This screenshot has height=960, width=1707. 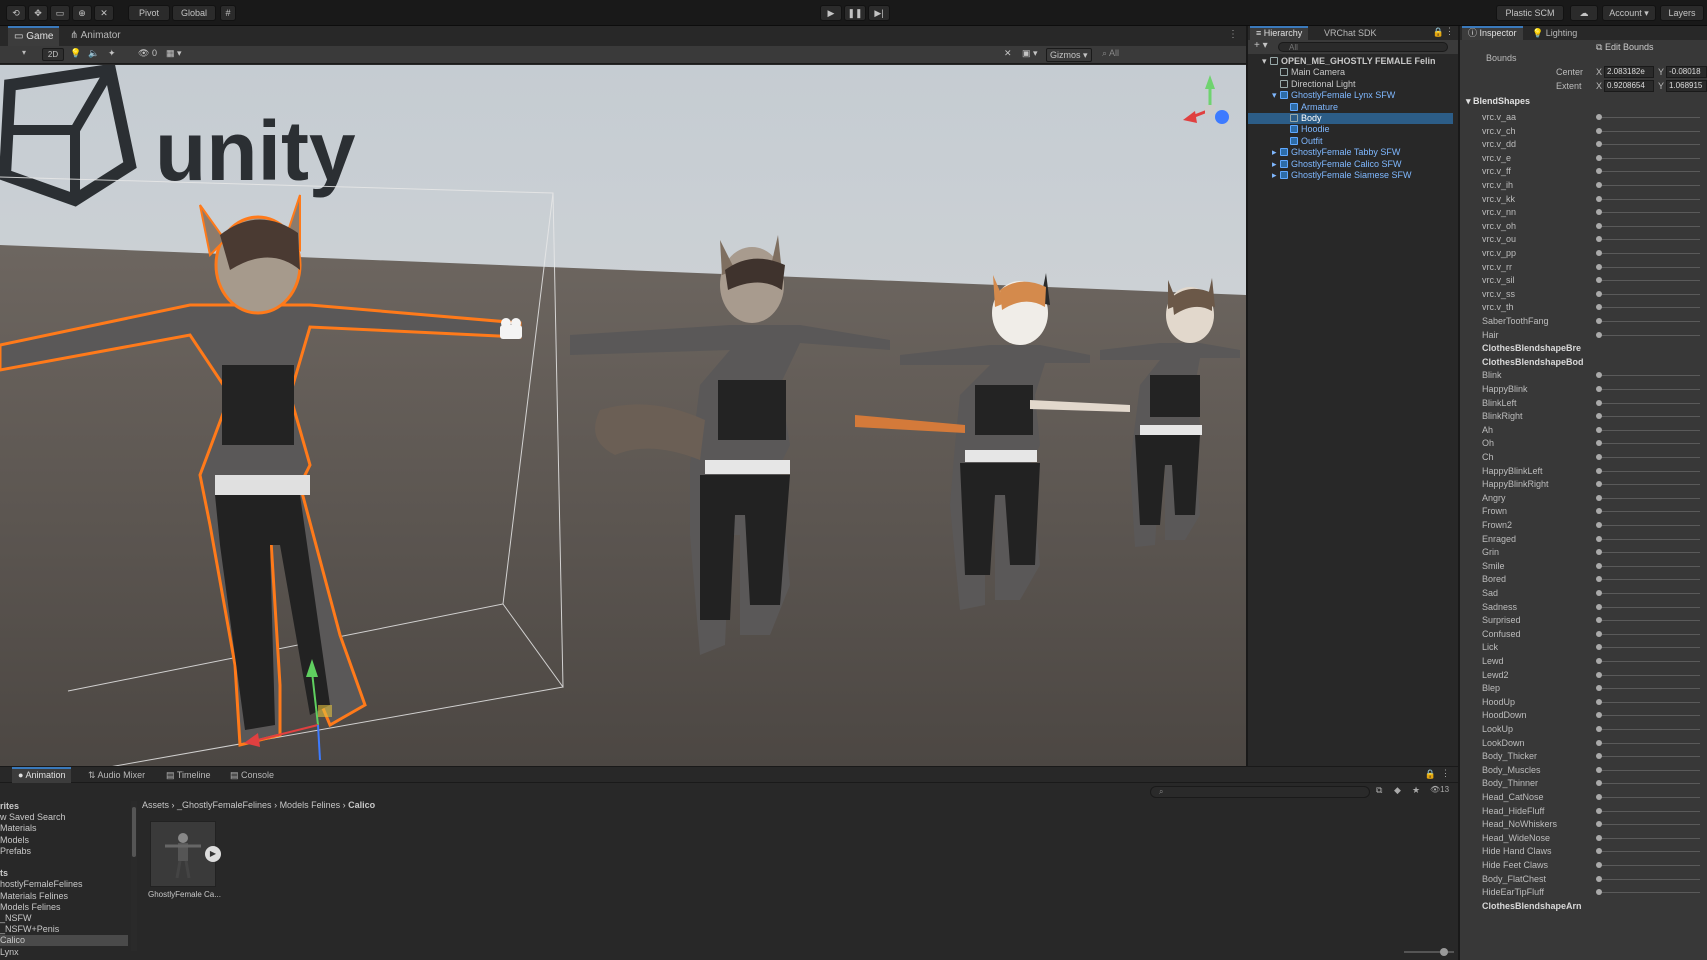 What do you see at coordinates (1430, 774) in the screenshot?
I see `project-lock-icon: 🔒` at bounding box center [1430, 774].